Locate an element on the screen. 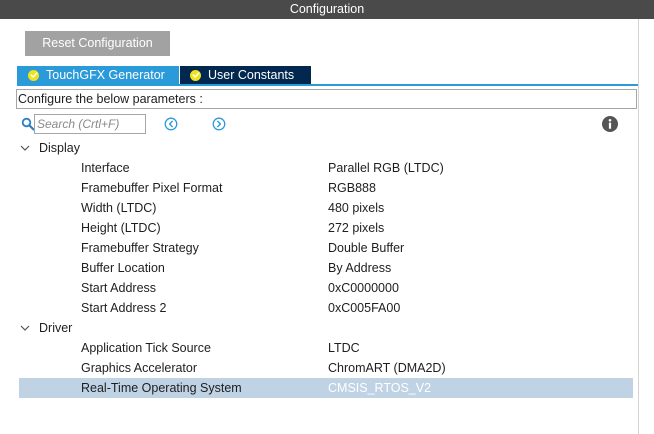 The height and width of the screenshot is (434, 654). param-row-selected: Real-Time Operating System CMSIS_RTOS_V2 is located at coordinates (326, 388).